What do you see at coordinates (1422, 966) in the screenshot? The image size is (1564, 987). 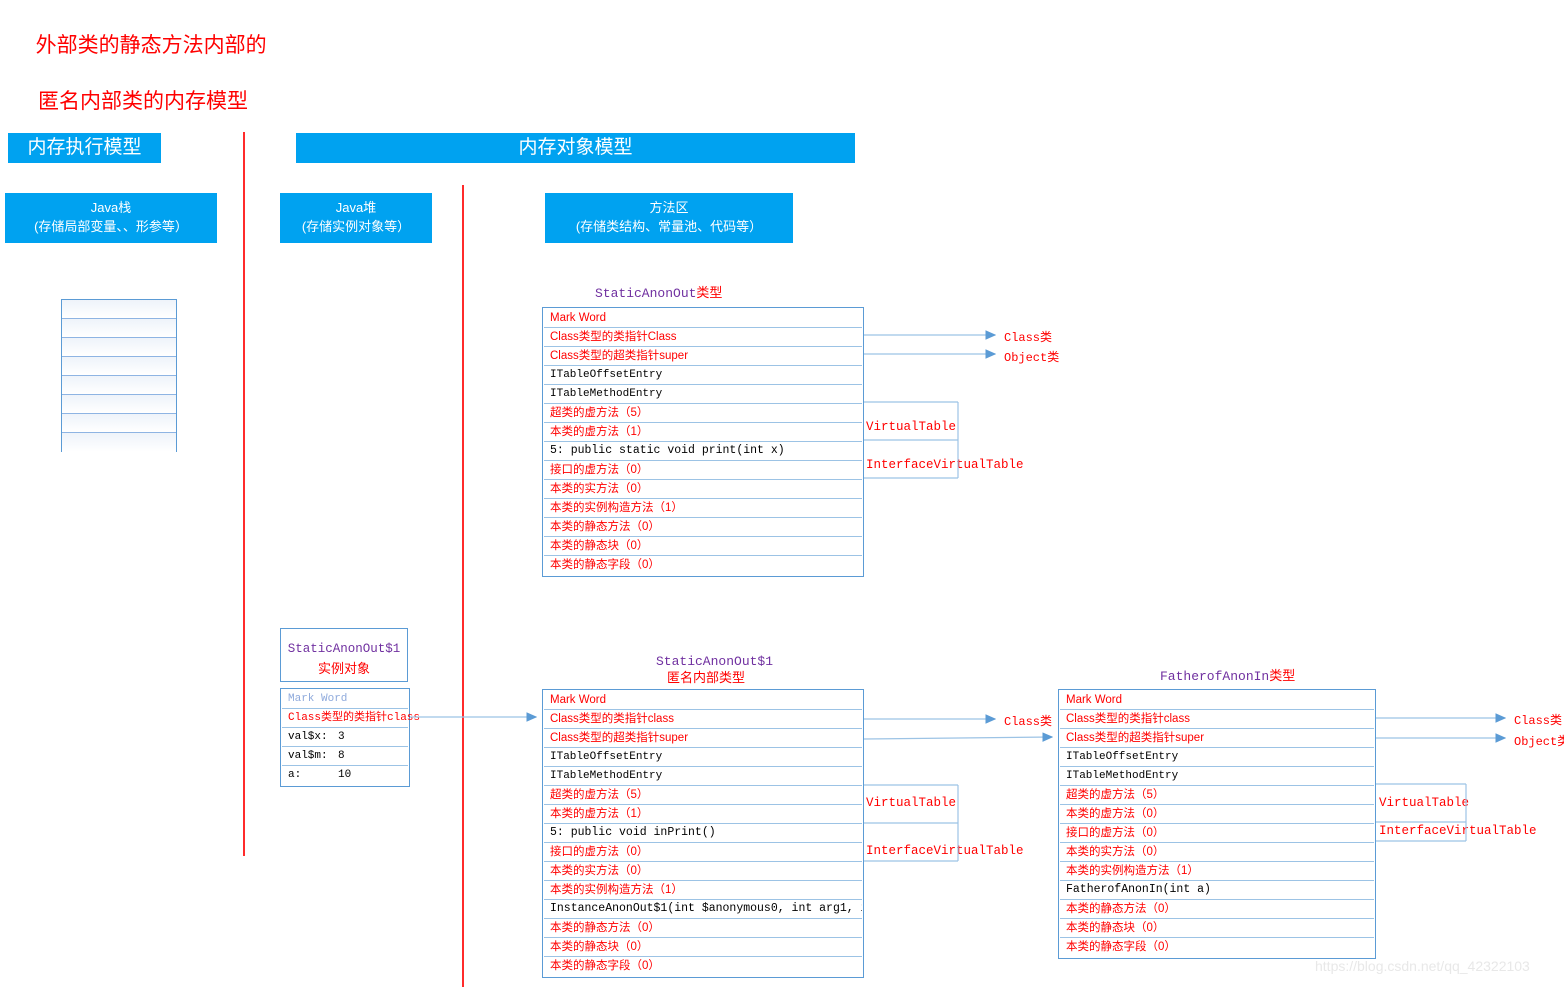 I see `watermark: https://blog.csdn.net/qq_42322103` at bounding box center [1422, 966].